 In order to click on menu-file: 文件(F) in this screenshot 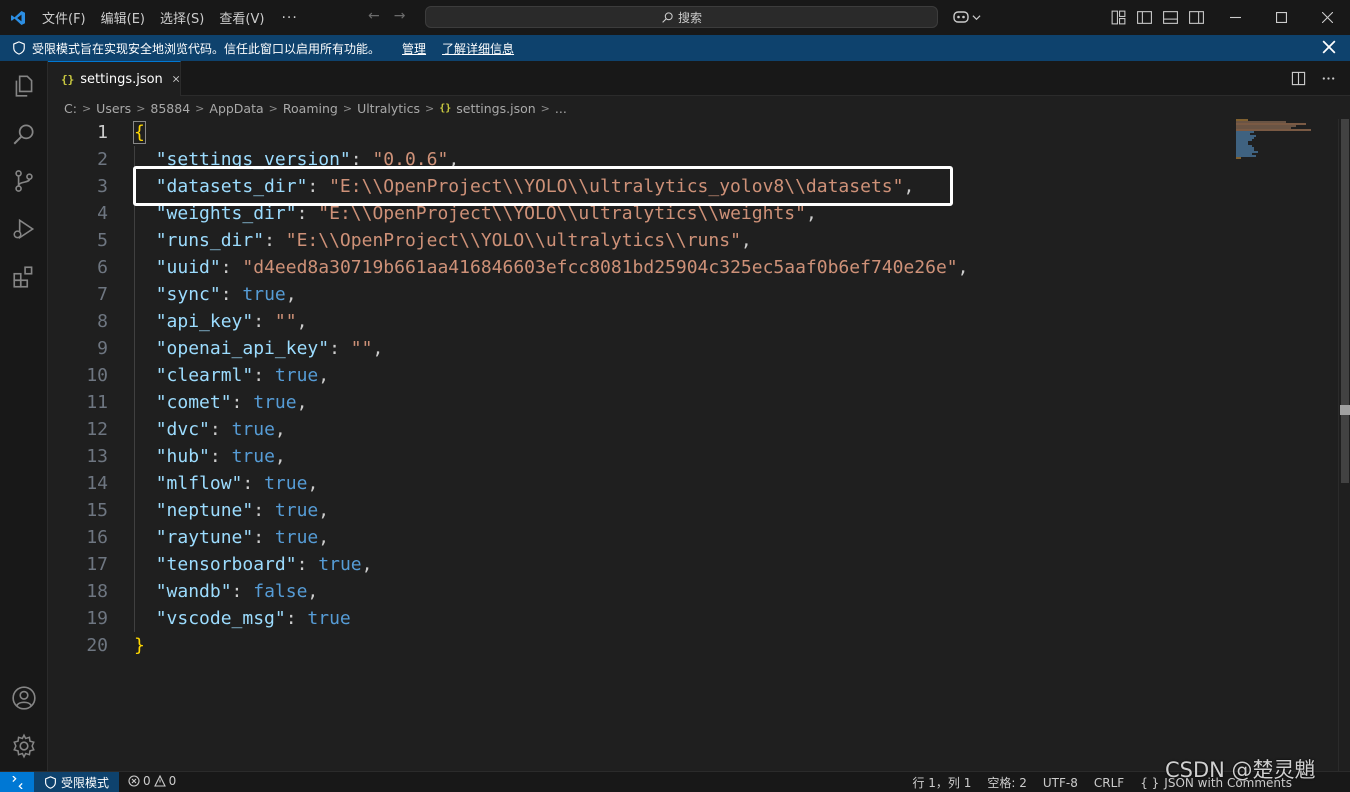, I will do `click(64, 17)`.